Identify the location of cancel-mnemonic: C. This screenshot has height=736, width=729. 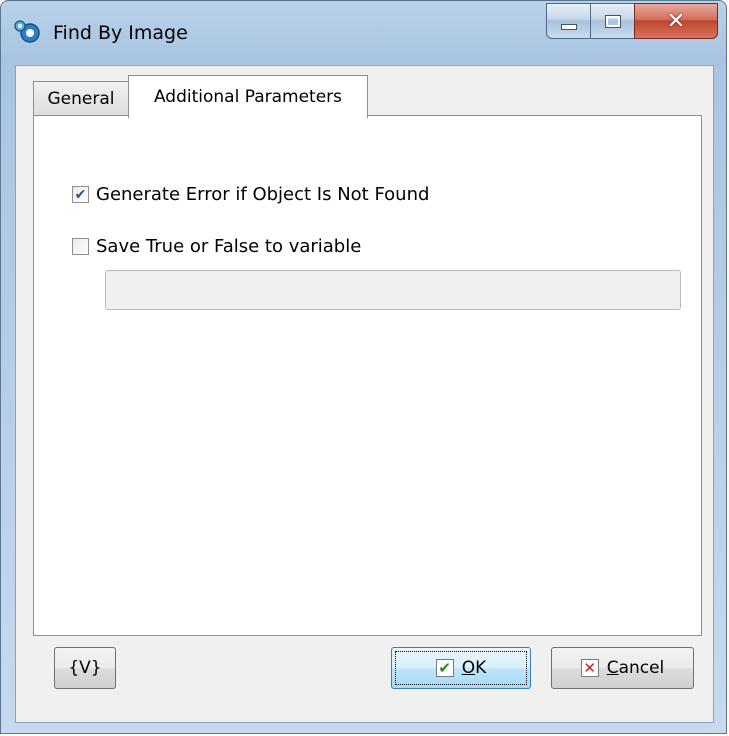
(612, 668).